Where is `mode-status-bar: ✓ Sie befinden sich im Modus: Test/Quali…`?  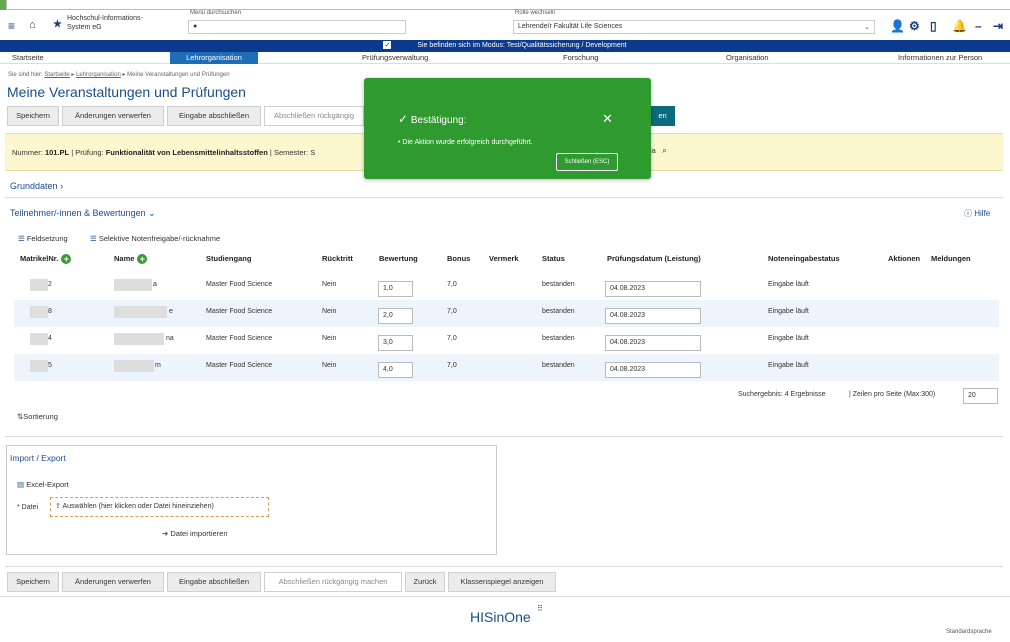
mode-status-bar: ✓ Sie befinden sich im Modus: Test/Quali… is located at coordinates (505, 46).